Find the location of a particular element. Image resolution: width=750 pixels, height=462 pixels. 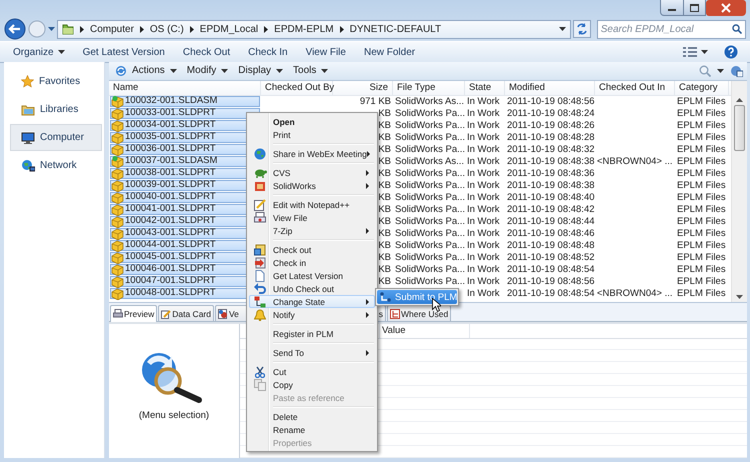

column-header: File Type is located at coordinates (429, 87).